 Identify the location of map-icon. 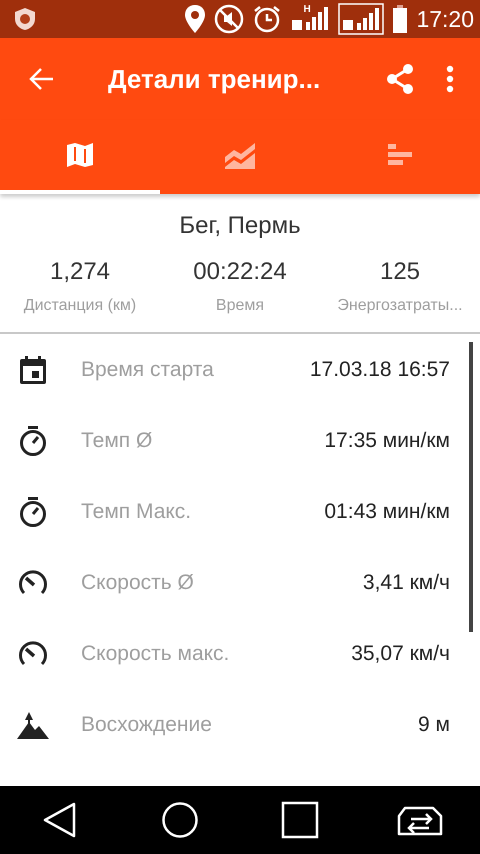
(80, 155).